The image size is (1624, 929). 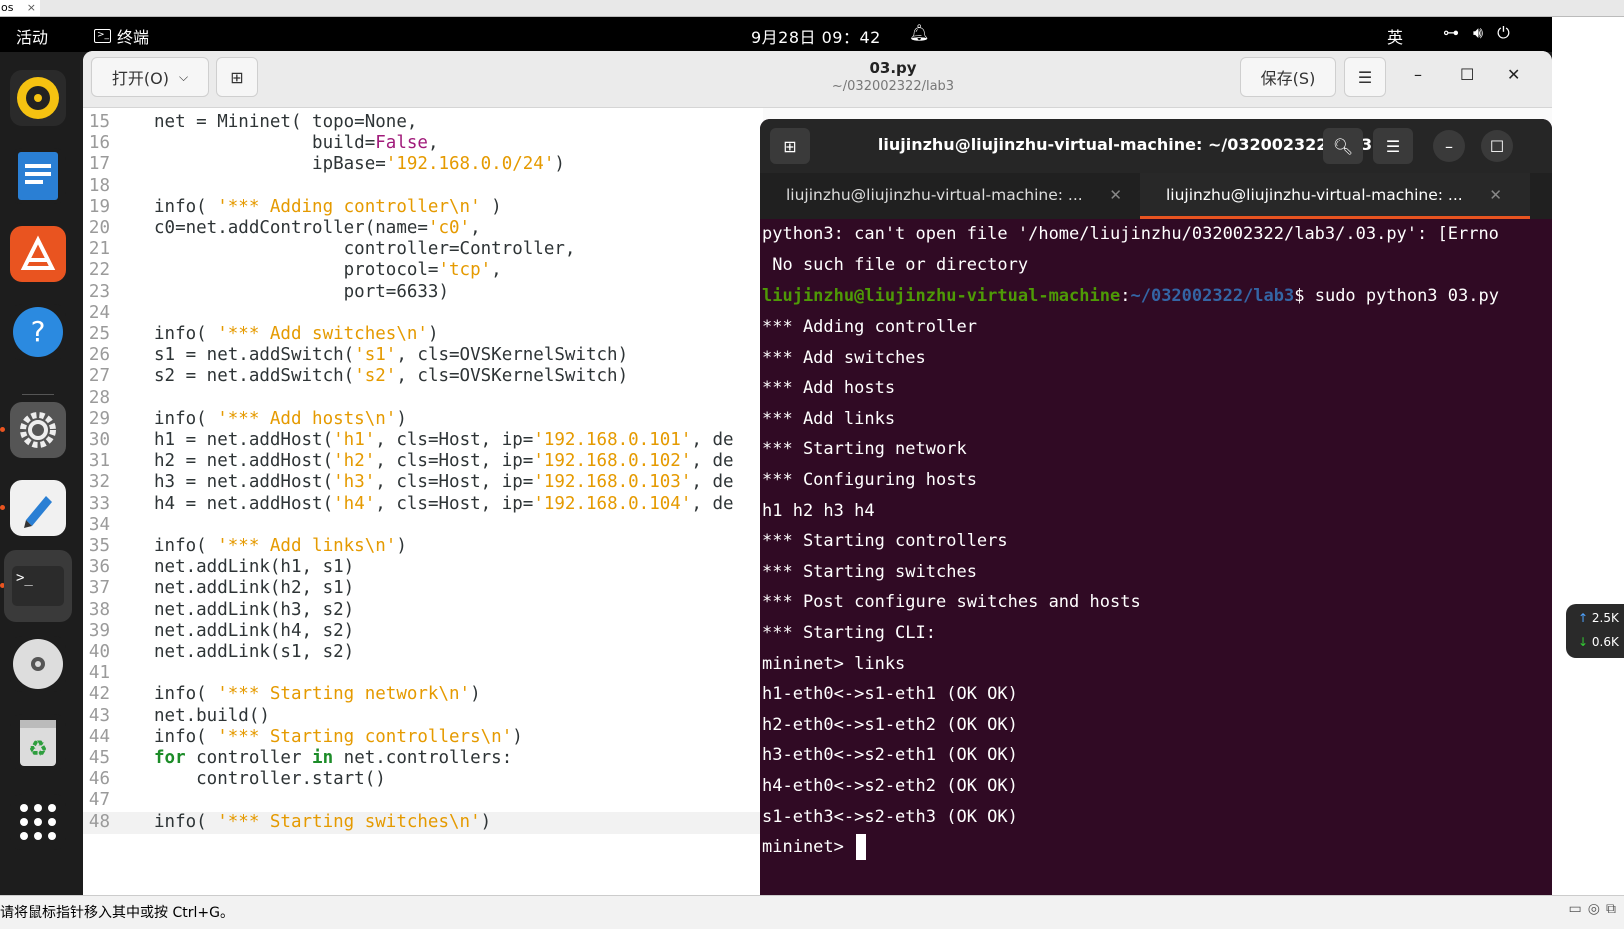 What do you see at coordinates (1513, 74) in the screenshot?
I see `close-button: ✕` at bounding box center [1513, 74].